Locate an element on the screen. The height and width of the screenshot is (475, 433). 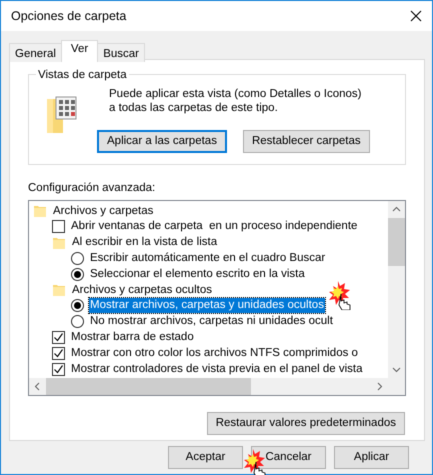
horizontal-scrollbar is located at coordinates (217, 387).